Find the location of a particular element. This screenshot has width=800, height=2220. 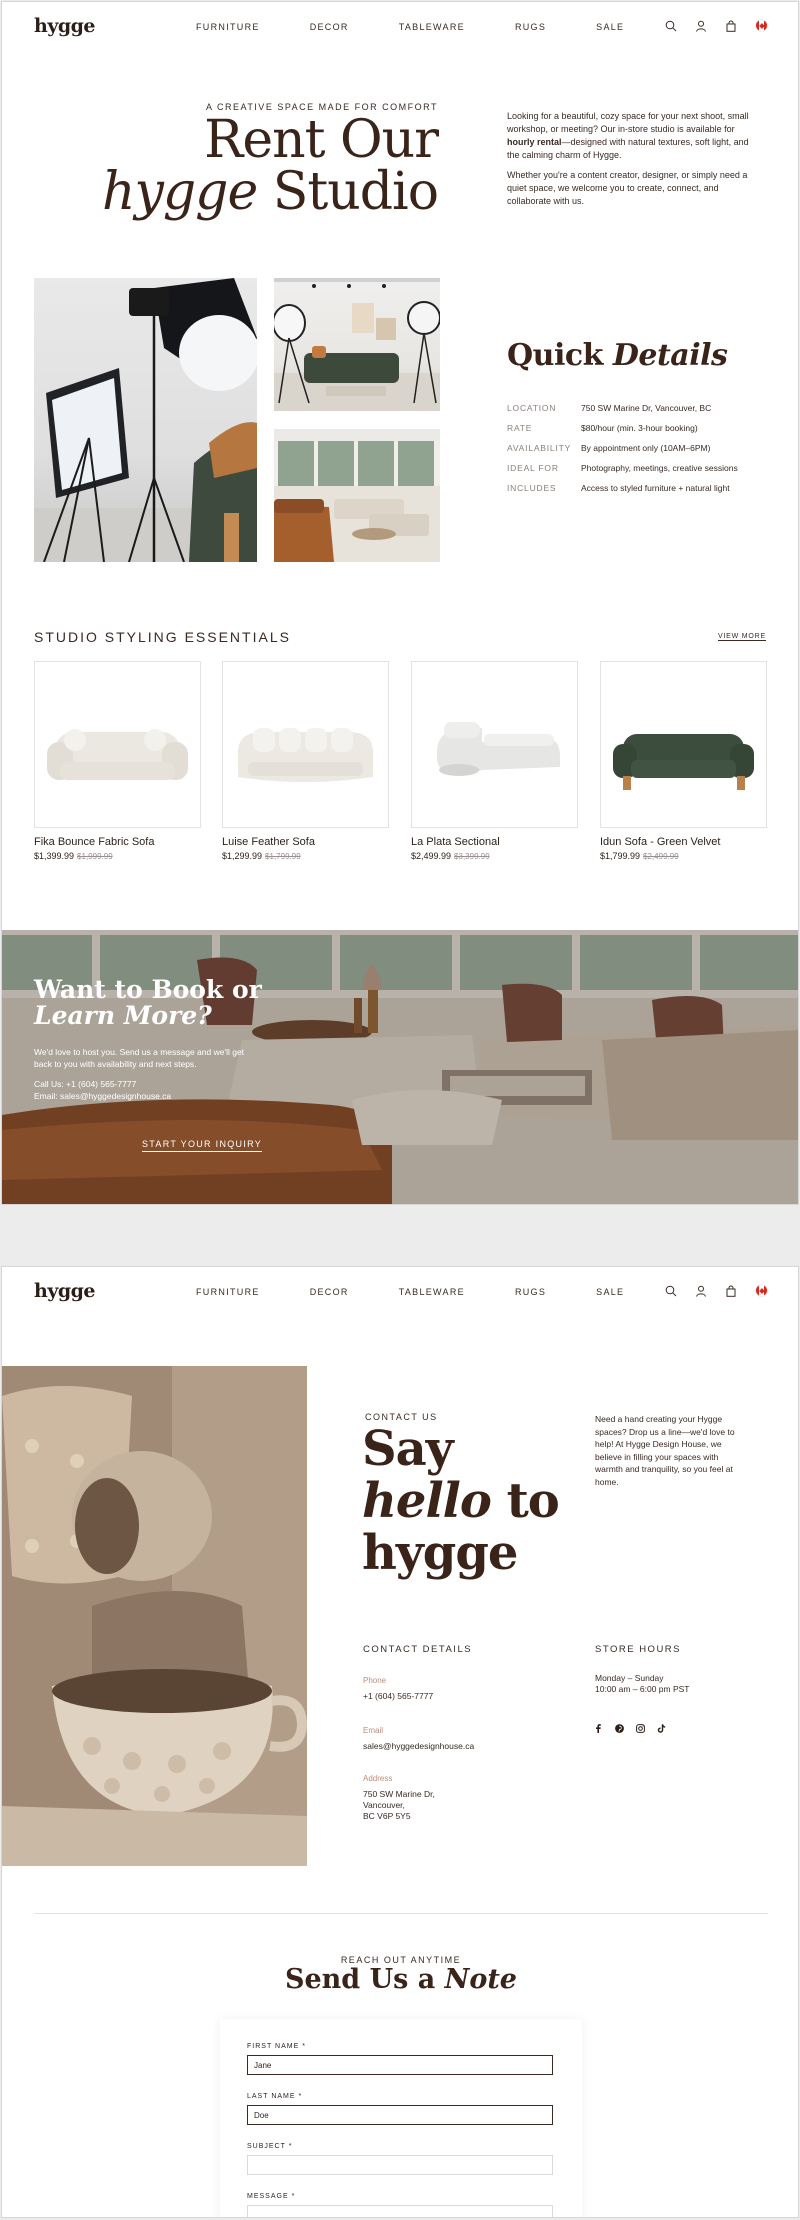

product-name: Luise Feather Sofa is located at coordinates (305, 842).